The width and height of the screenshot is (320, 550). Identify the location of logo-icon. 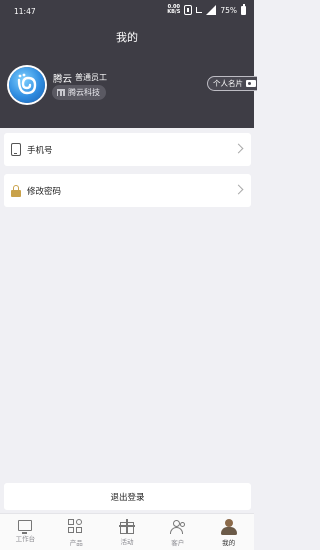
(27, 84).